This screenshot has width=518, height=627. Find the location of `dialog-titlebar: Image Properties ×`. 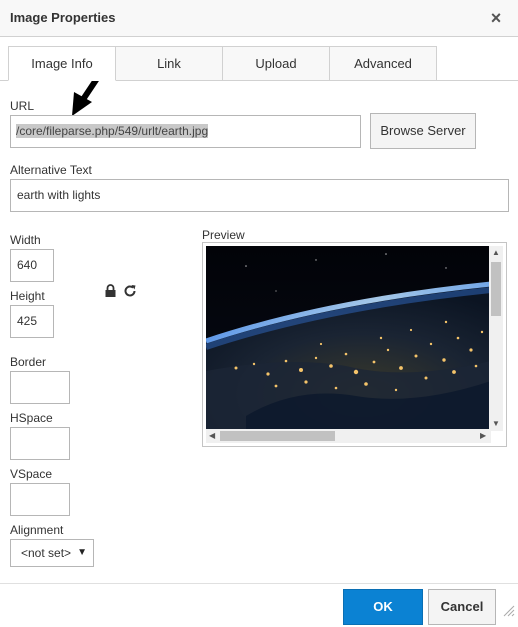

dialog-titlebar: Image Properties × is located at coordinates (259, 18).